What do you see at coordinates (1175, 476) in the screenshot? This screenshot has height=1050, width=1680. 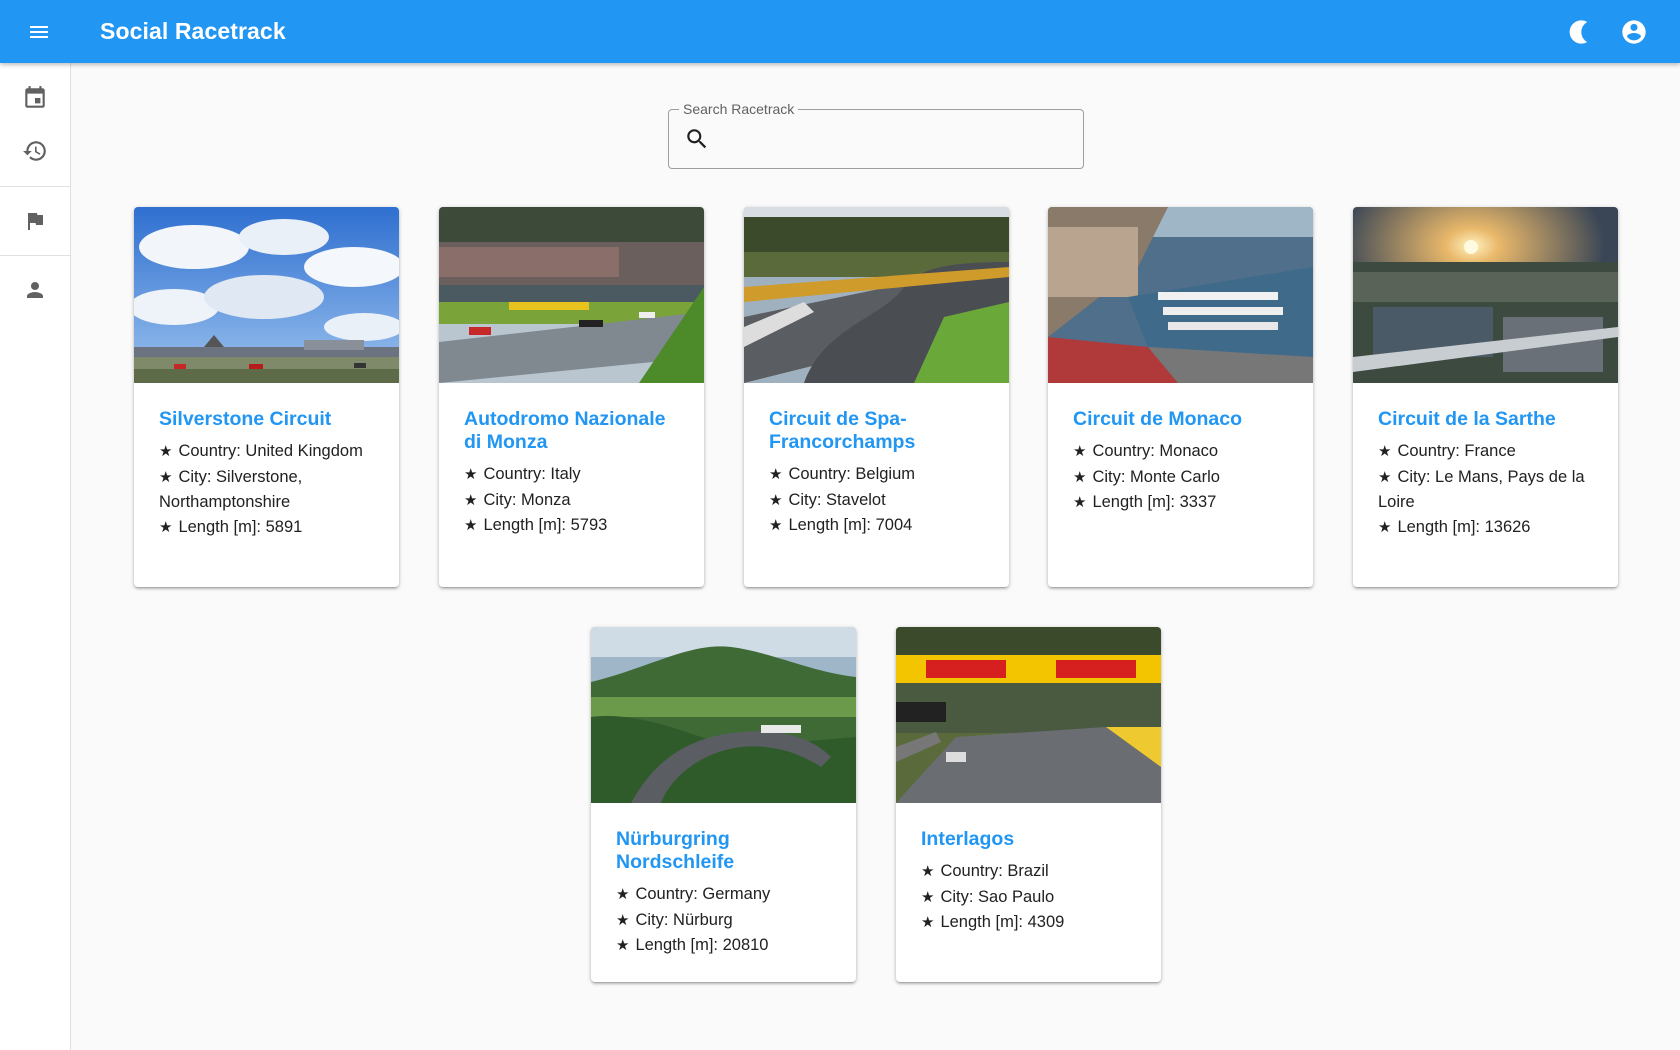 I see `city-value: Monte Carlo` at bounding box center [1175, 476].